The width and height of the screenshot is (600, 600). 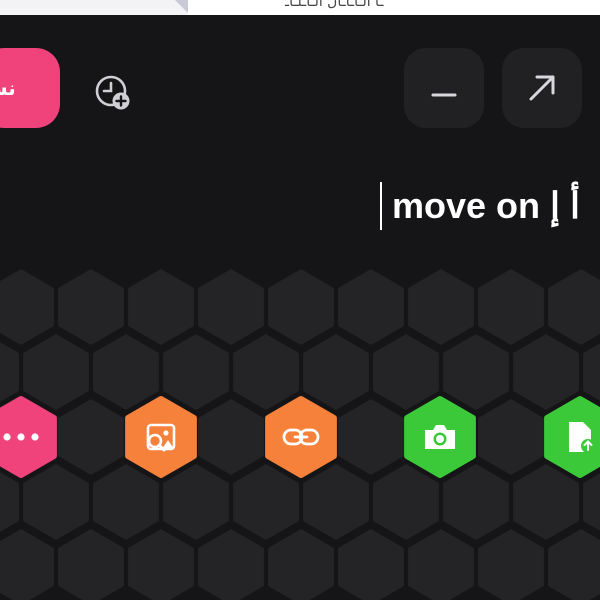 What do you see at coordinates (440, 437) in the screenshot?
I see `camera-button` at bounding box center [440, 437].